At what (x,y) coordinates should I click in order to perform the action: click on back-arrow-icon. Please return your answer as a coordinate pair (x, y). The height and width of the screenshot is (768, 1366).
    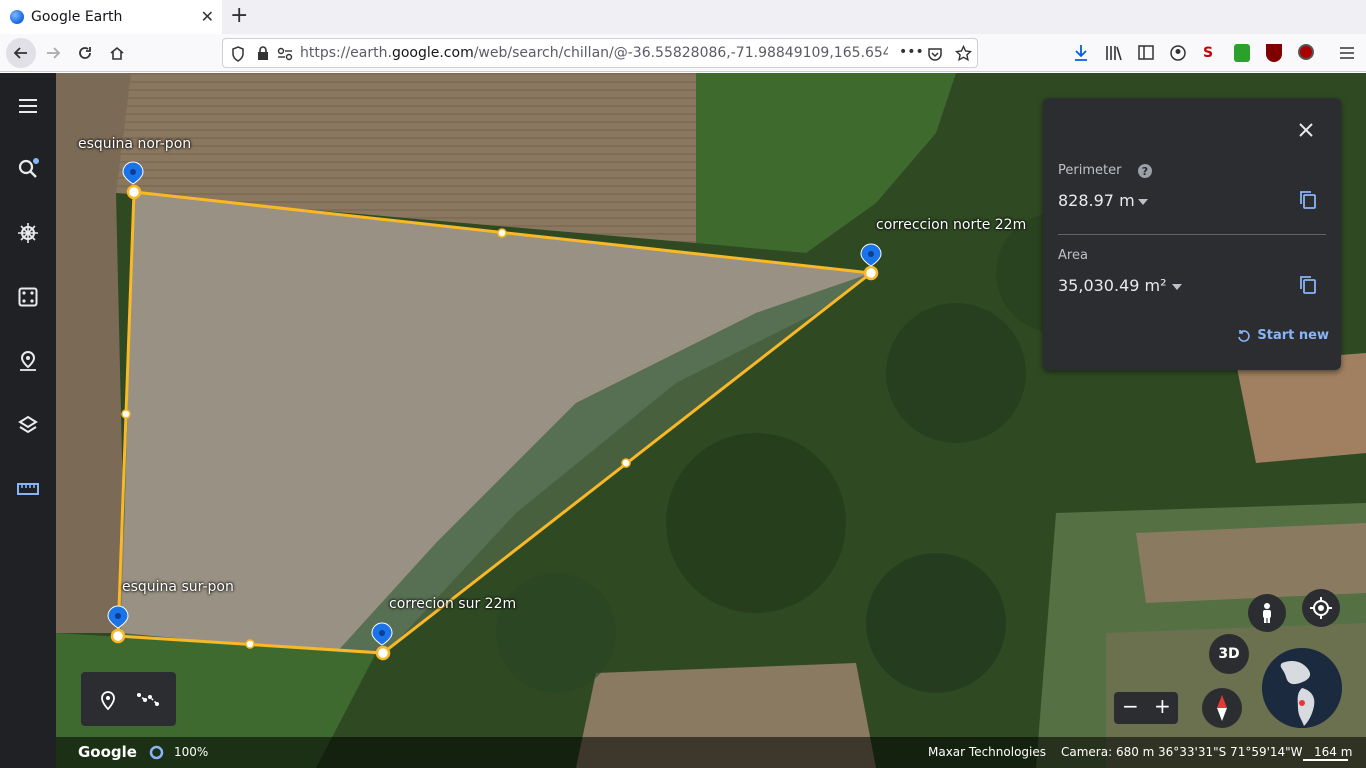
    Looking at the image, I should click on (20, 53).